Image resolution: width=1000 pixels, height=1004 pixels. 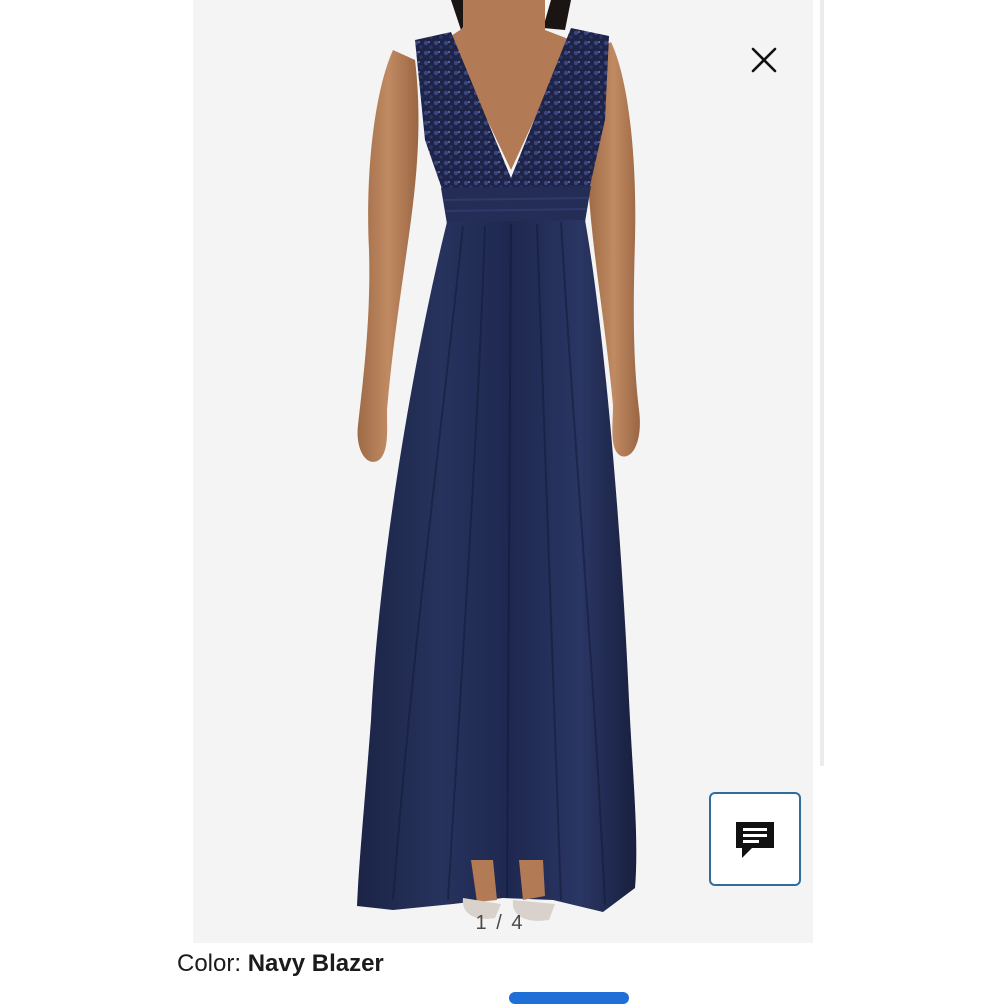 What do you see at coordinates (315, 963) in the screenshot?
I see `color-value: Navy Blazer` at bounding box center [315, 963].